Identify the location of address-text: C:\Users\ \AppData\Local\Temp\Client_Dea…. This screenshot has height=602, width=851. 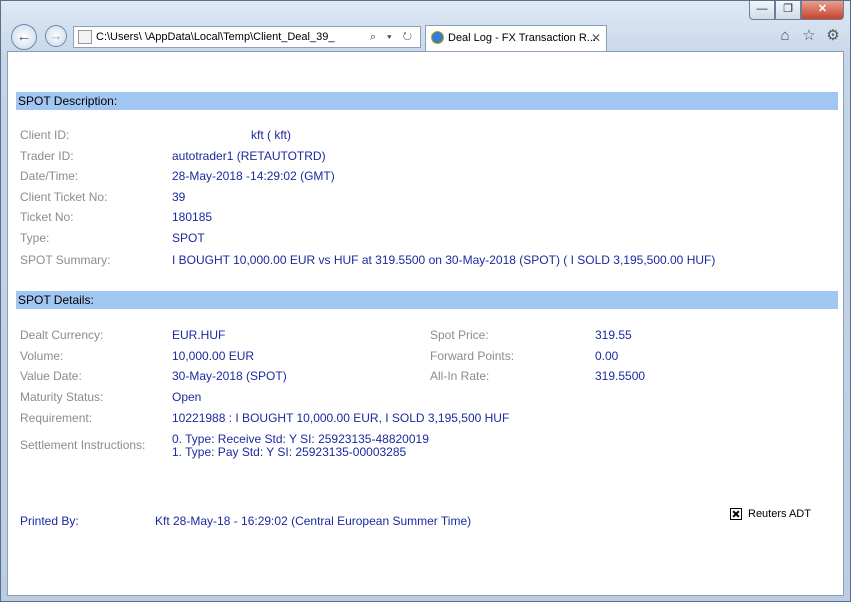
(215, 37).